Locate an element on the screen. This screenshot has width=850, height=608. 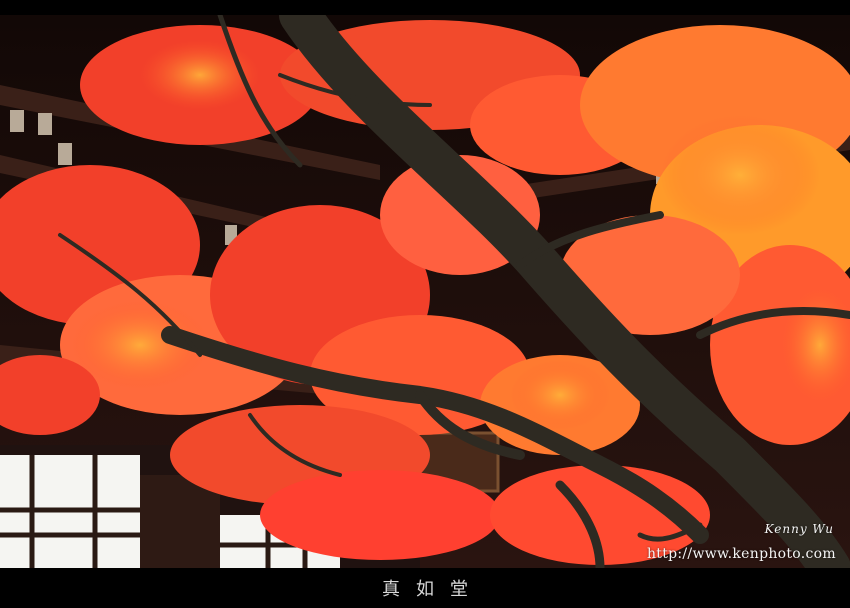
caption-title: 真如堂 is located at coordinates (433, 589).